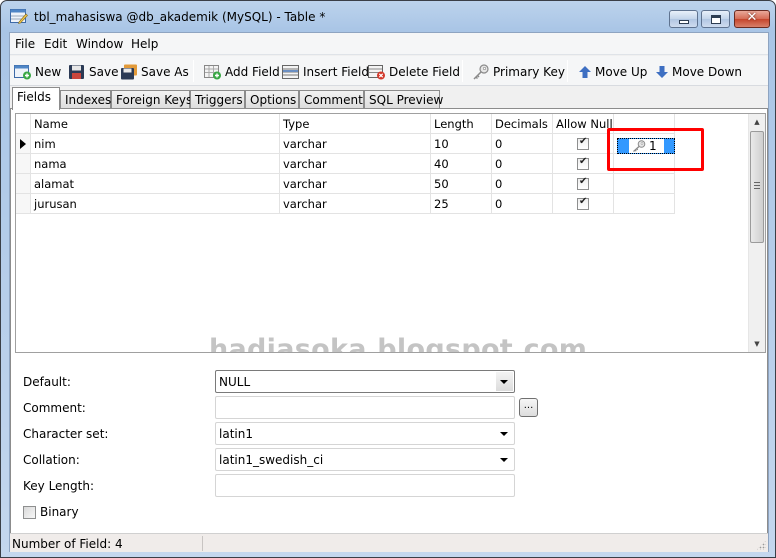 The height and width of the screenshot is (558, 776). What do you see at coordinates (325, 72) in the screenshot?
I see `insert-field-button: Insert Field` at bounding box center [325, 72].